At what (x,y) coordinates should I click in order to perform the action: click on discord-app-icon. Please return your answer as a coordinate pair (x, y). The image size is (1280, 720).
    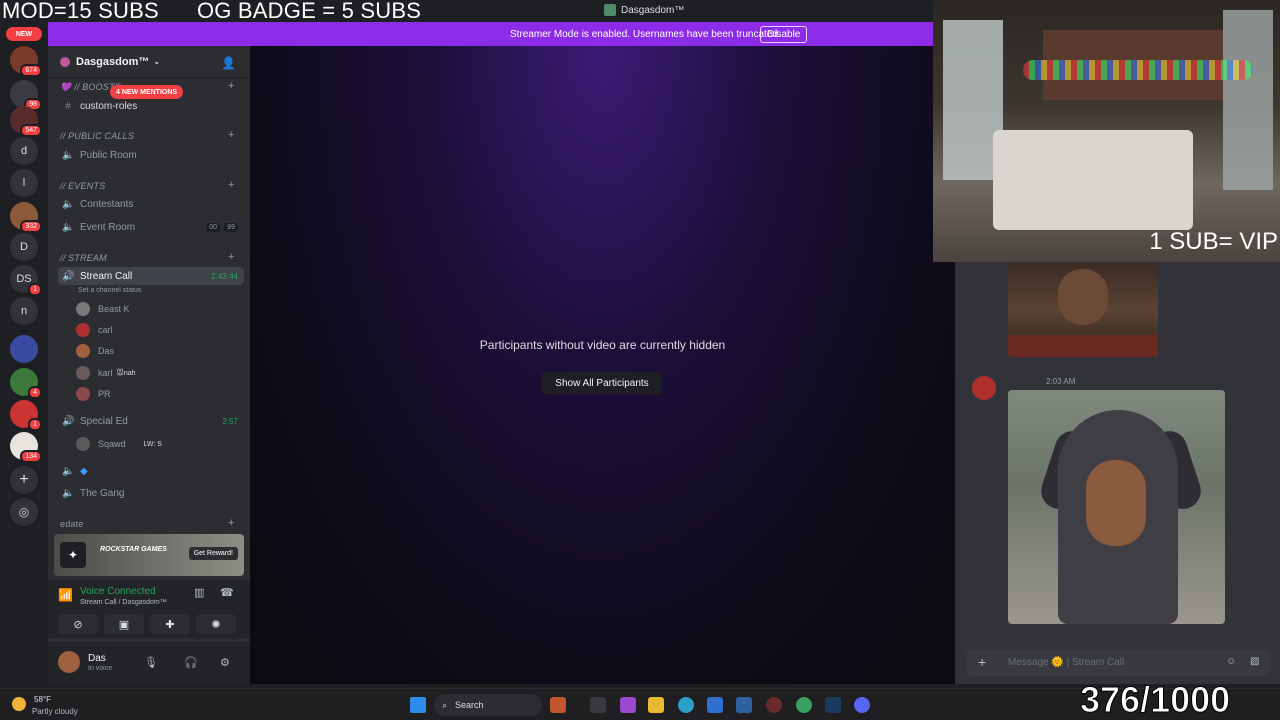
    Looking at the image, I should click on (610, 10).